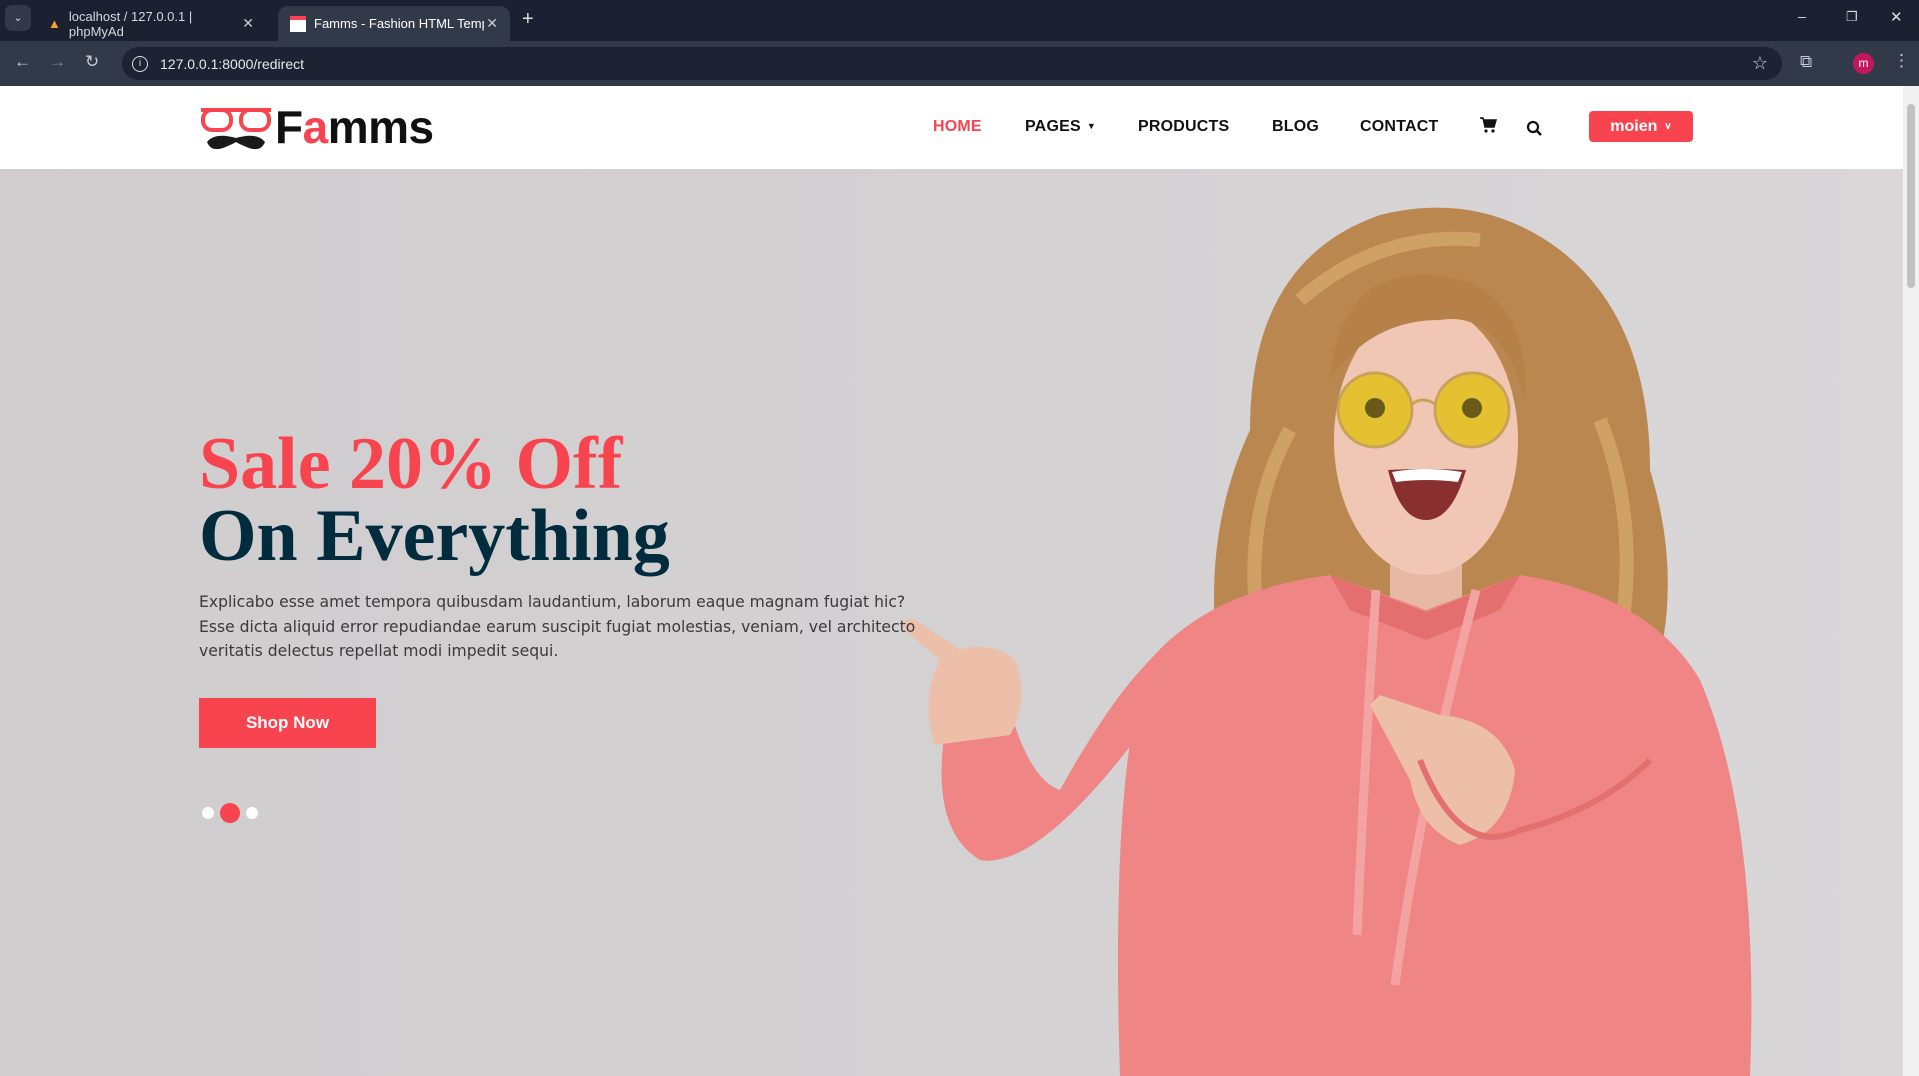  What do you see at coordinates (1911, 581) in the screenshot?
I see `page-scrollbar` at bounding box center [1911, 581].